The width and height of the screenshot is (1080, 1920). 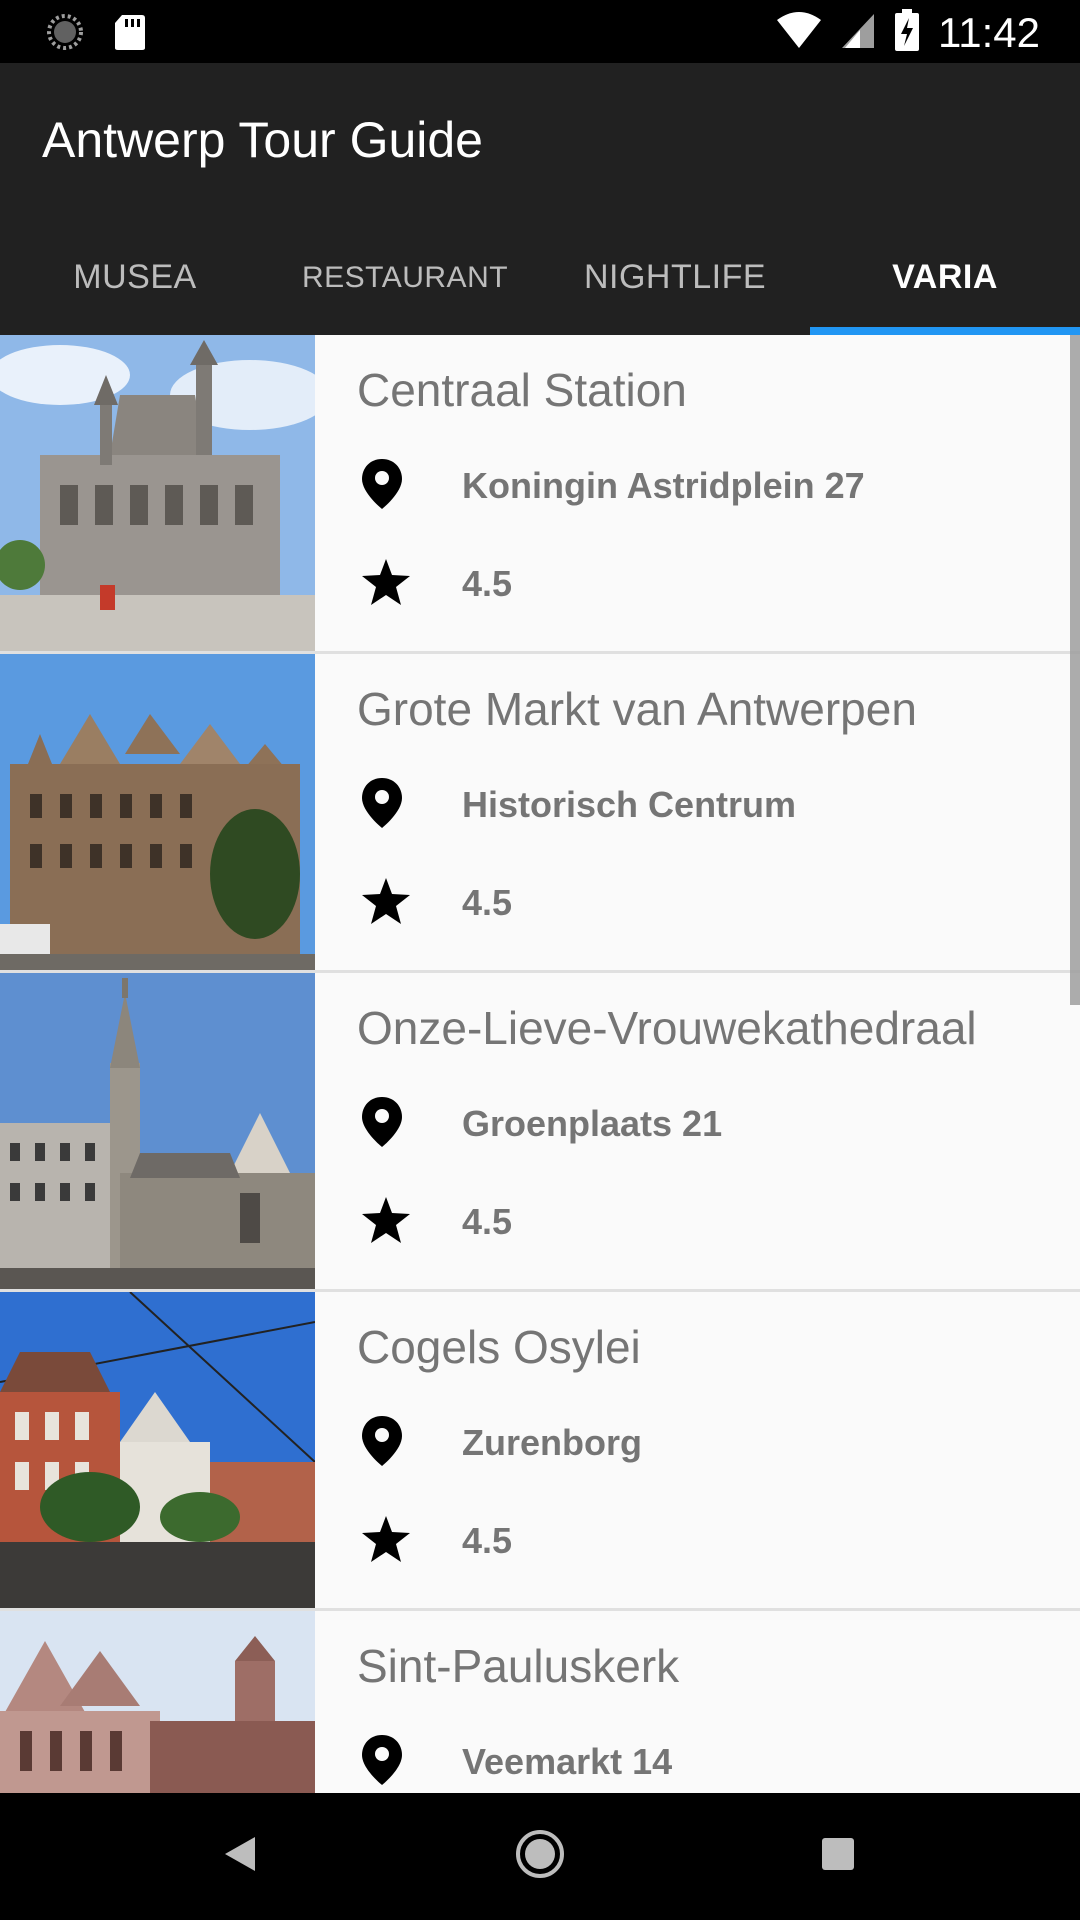 I want to click on home-circle-icon, so click(x=540, y=1856).